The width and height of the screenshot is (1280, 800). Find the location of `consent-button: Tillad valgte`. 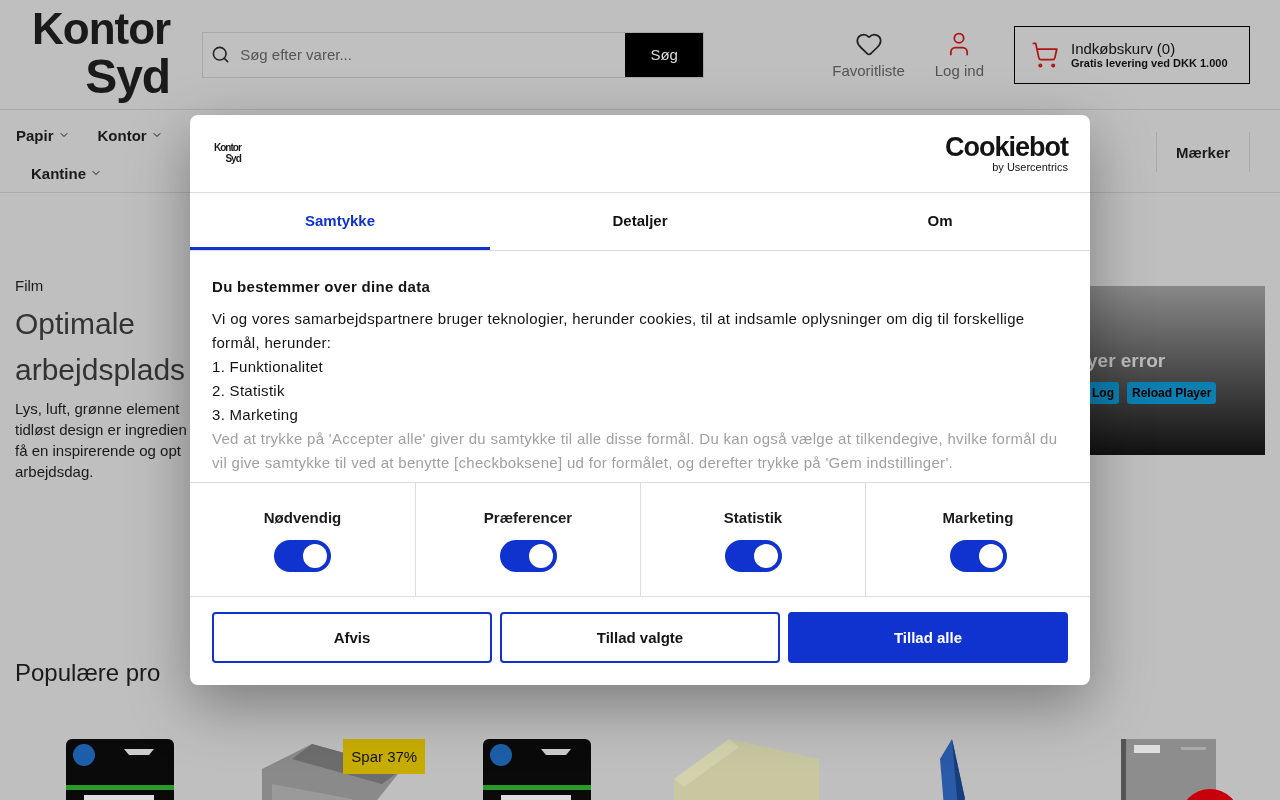

consent-button: Tillad valgte is located at coordinates (640, 637).